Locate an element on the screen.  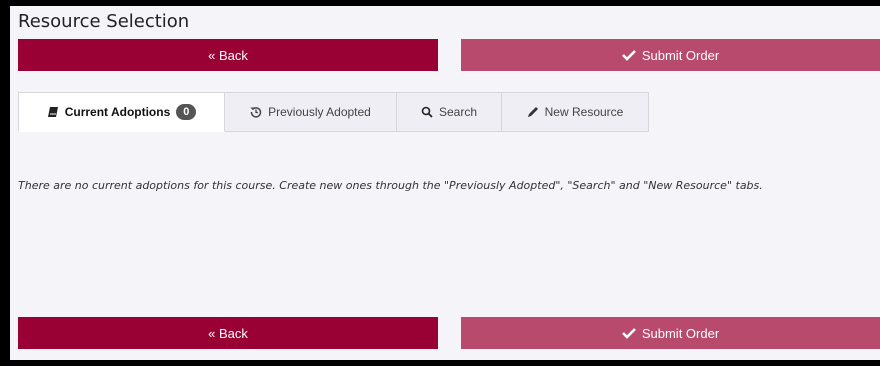
tab-current-adoptions: Current Adoptions 0 is located at coordinates (121, 112).